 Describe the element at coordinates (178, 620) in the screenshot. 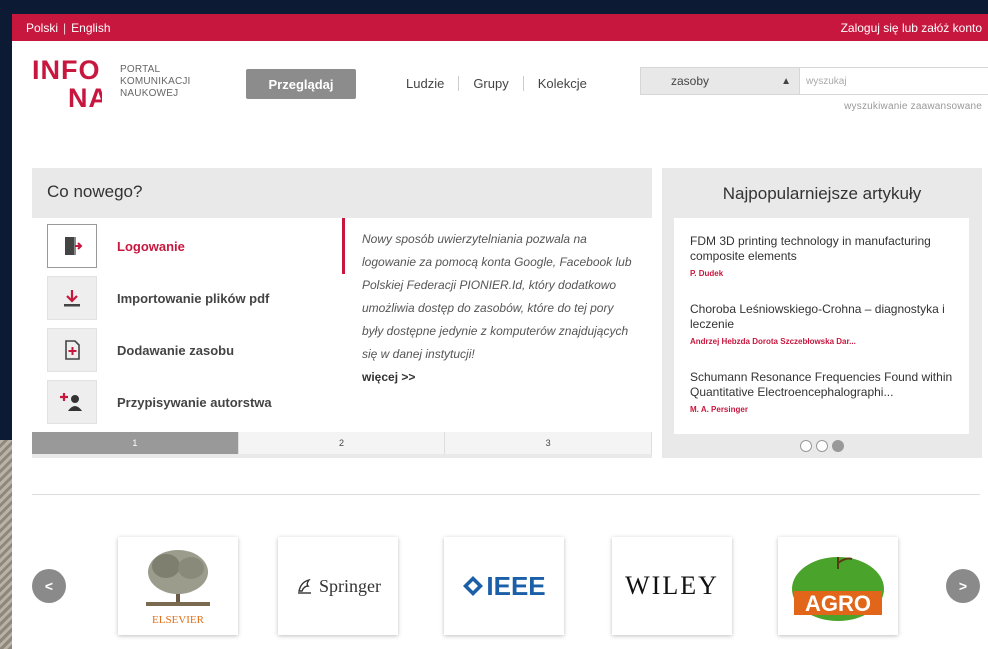

I see `elsevier-wordmark: ELSEVIER` at that location.